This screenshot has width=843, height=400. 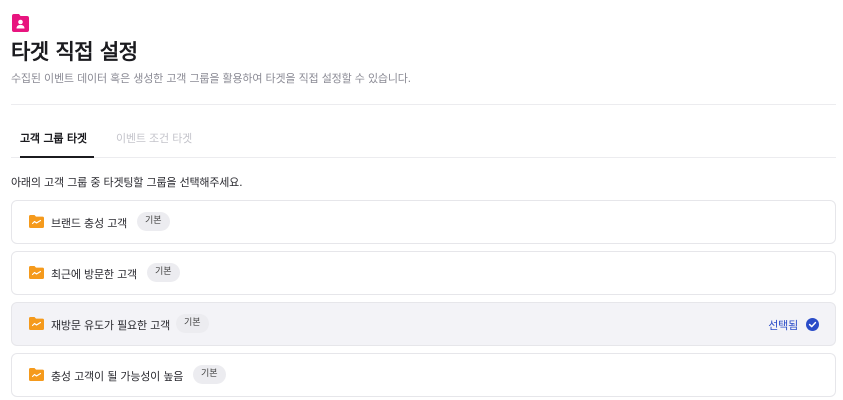 What do you see at coordinates (423, 104) in the screenshot?
I see `header-divider` at bounding box center [423, 104].